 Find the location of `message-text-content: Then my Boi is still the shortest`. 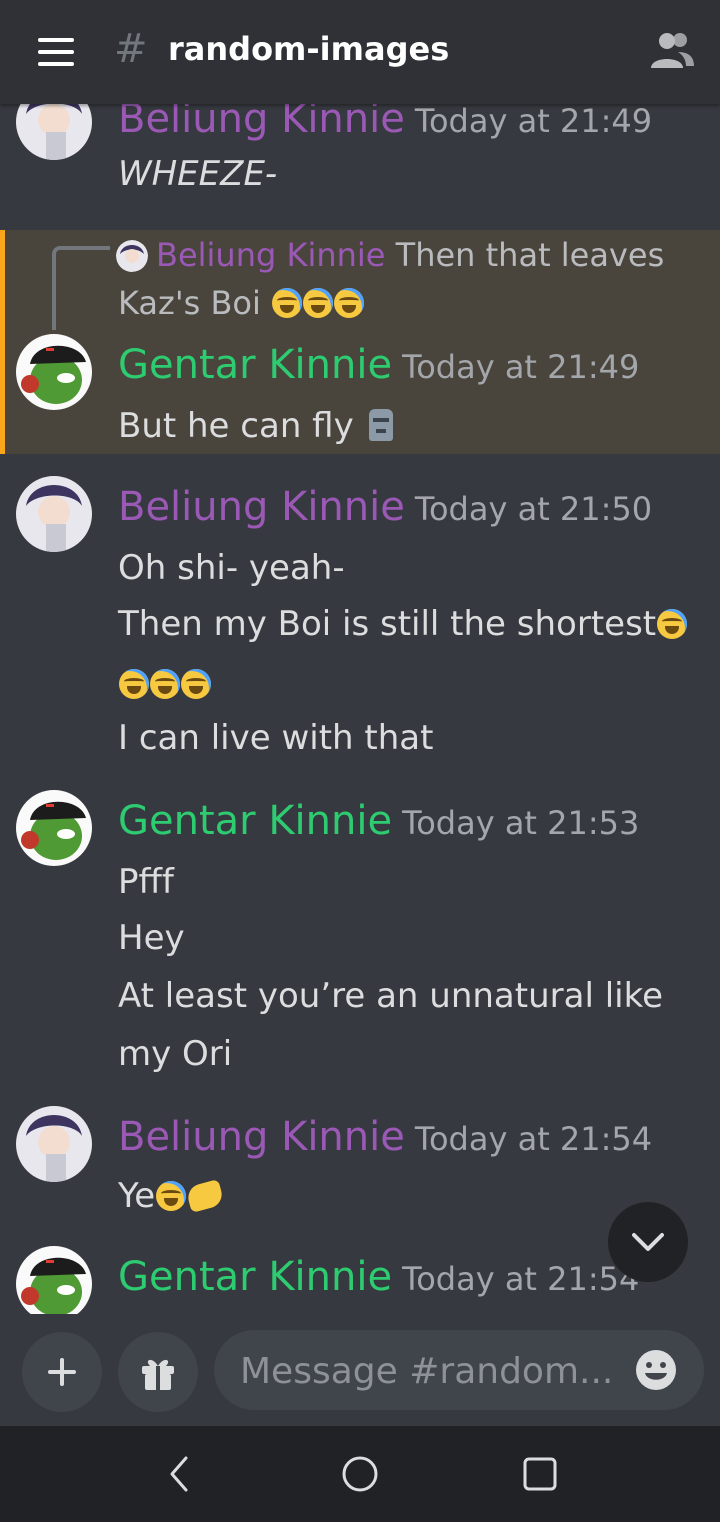

message-text-content: Then my Boi is still the shortest is located at coordinates (387, 624).